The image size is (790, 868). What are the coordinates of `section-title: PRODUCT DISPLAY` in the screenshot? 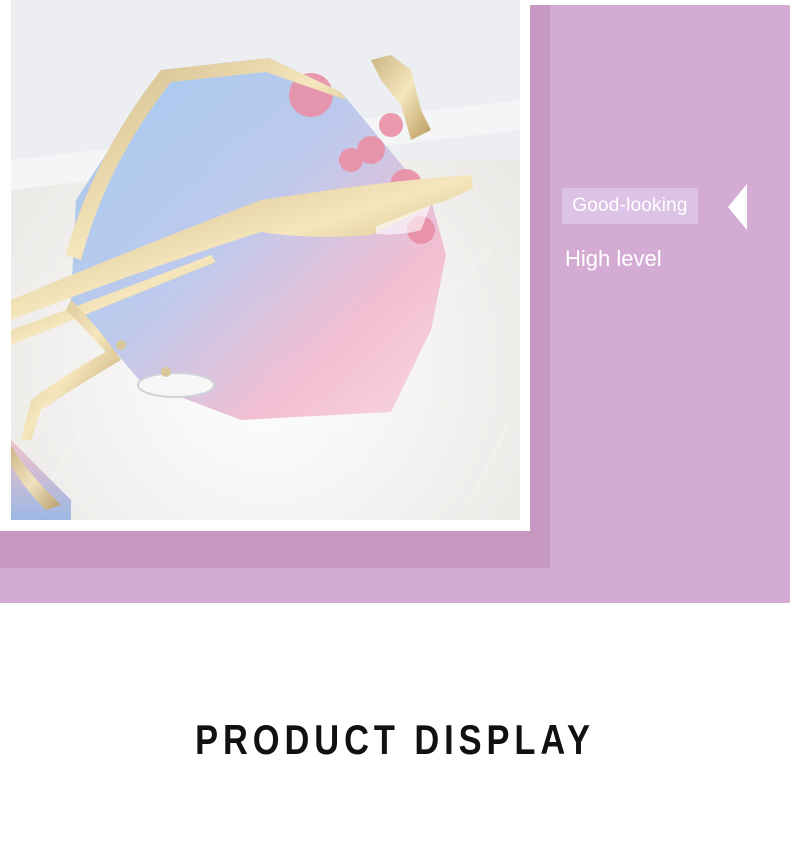 It's located at (395, 739).